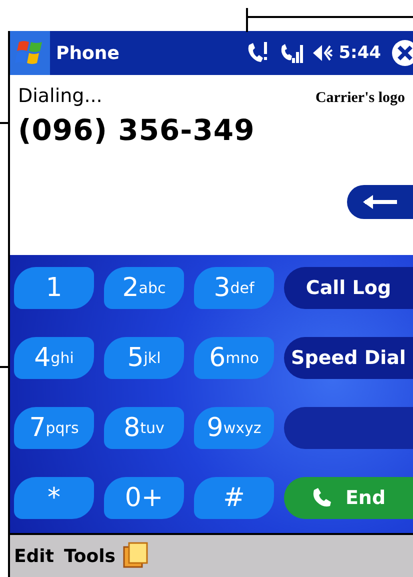 This screenshot has width=413, height=577. What do you see at coordinates (348, 498) in the screenshot?
I see `end-call-button: End` at bounding box center [348, 498].